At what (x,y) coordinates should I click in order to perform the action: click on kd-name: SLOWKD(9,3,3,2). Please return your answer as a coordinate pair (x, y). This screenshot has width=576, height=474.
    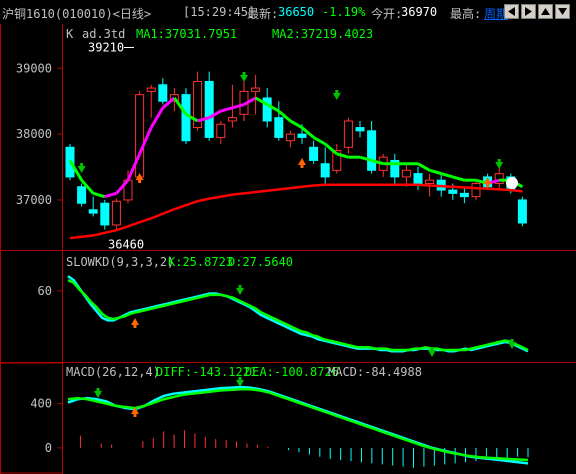
    Looking at the image, I should click on (120, 262).